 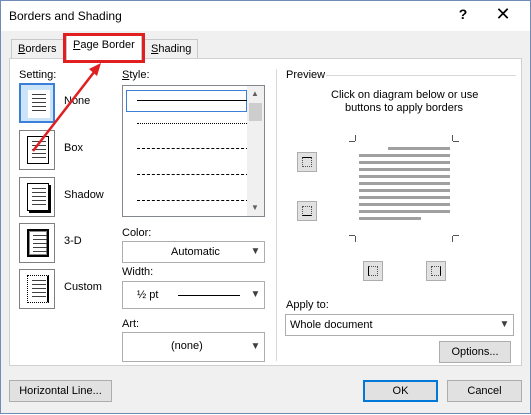 I want to click on art-dropdown: (none) ▼, so click(x=193, y=347).